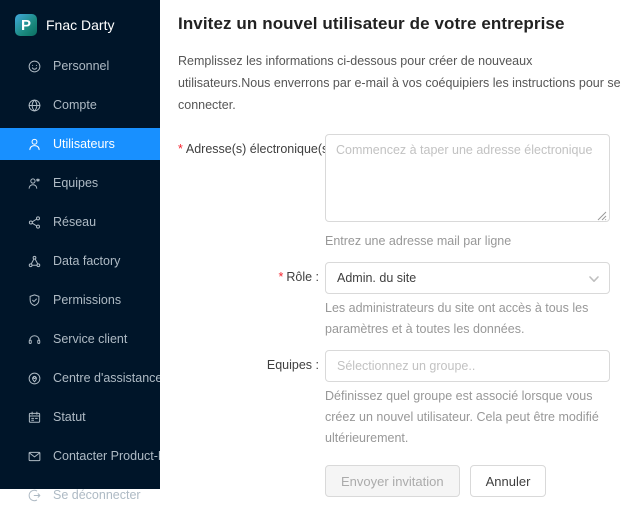  What do you see at coordinates (80, 25) in the screenshot?
I see `app-logo-text: Fnac Darty` at bounding box center [80, 25].